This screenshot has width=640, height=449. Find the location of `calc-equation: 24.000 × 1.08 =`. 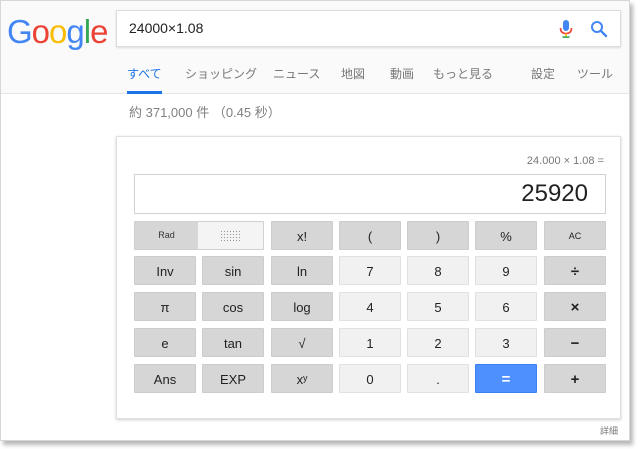

calc-equation: 24.000 × 1.08 = is located at coordinates (565, 161).